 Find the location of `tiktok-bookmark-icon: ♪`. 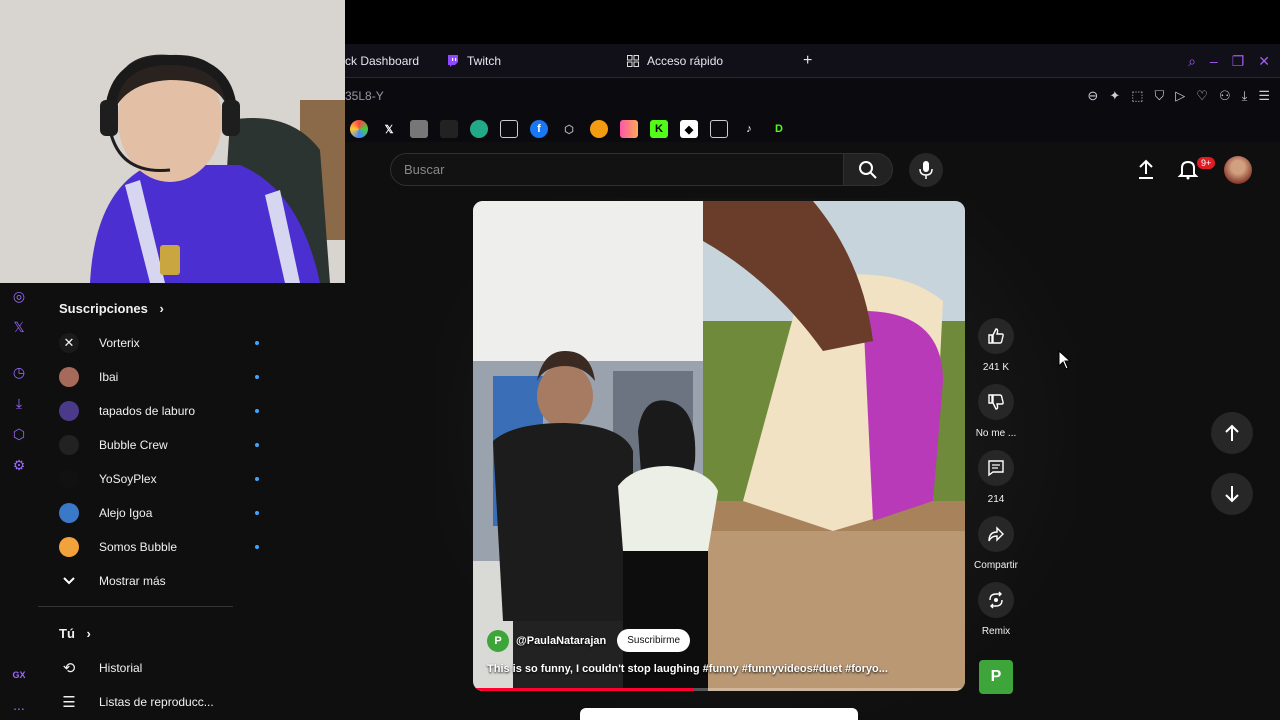

tiktok-bookmark-icon: ♪ is located at coordinates (749, 129).